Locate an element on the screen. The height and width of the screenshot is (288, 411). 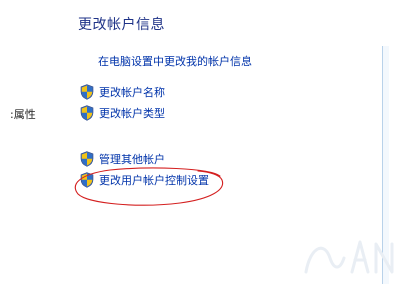
change-uac-settings-link: 更改用户帐户控制设置 is located at coordinates (144, 180).